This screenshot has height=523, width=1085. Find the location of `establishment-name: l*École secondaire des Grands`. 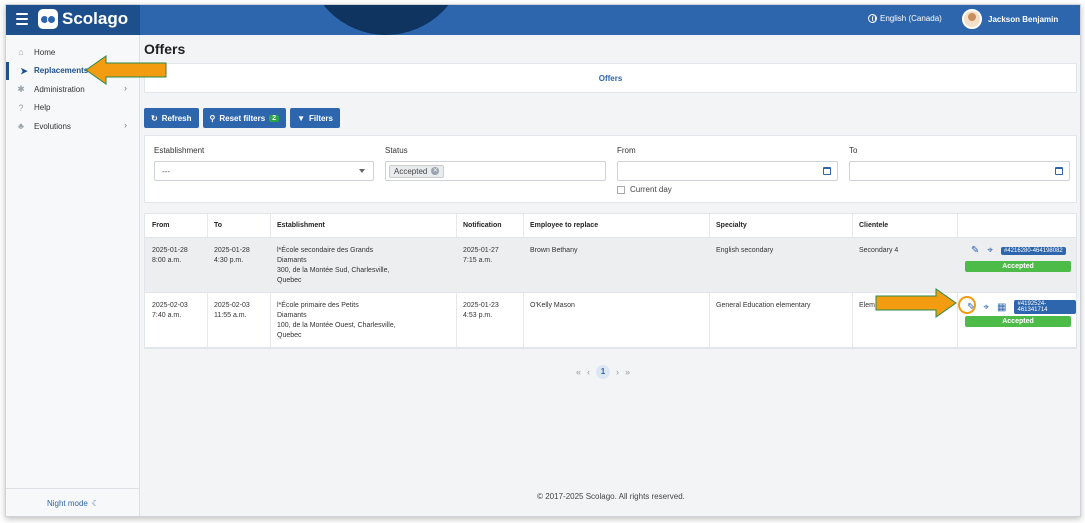

establishment-name: l*École secondaire des Grands is located at coordinates (325, 250).